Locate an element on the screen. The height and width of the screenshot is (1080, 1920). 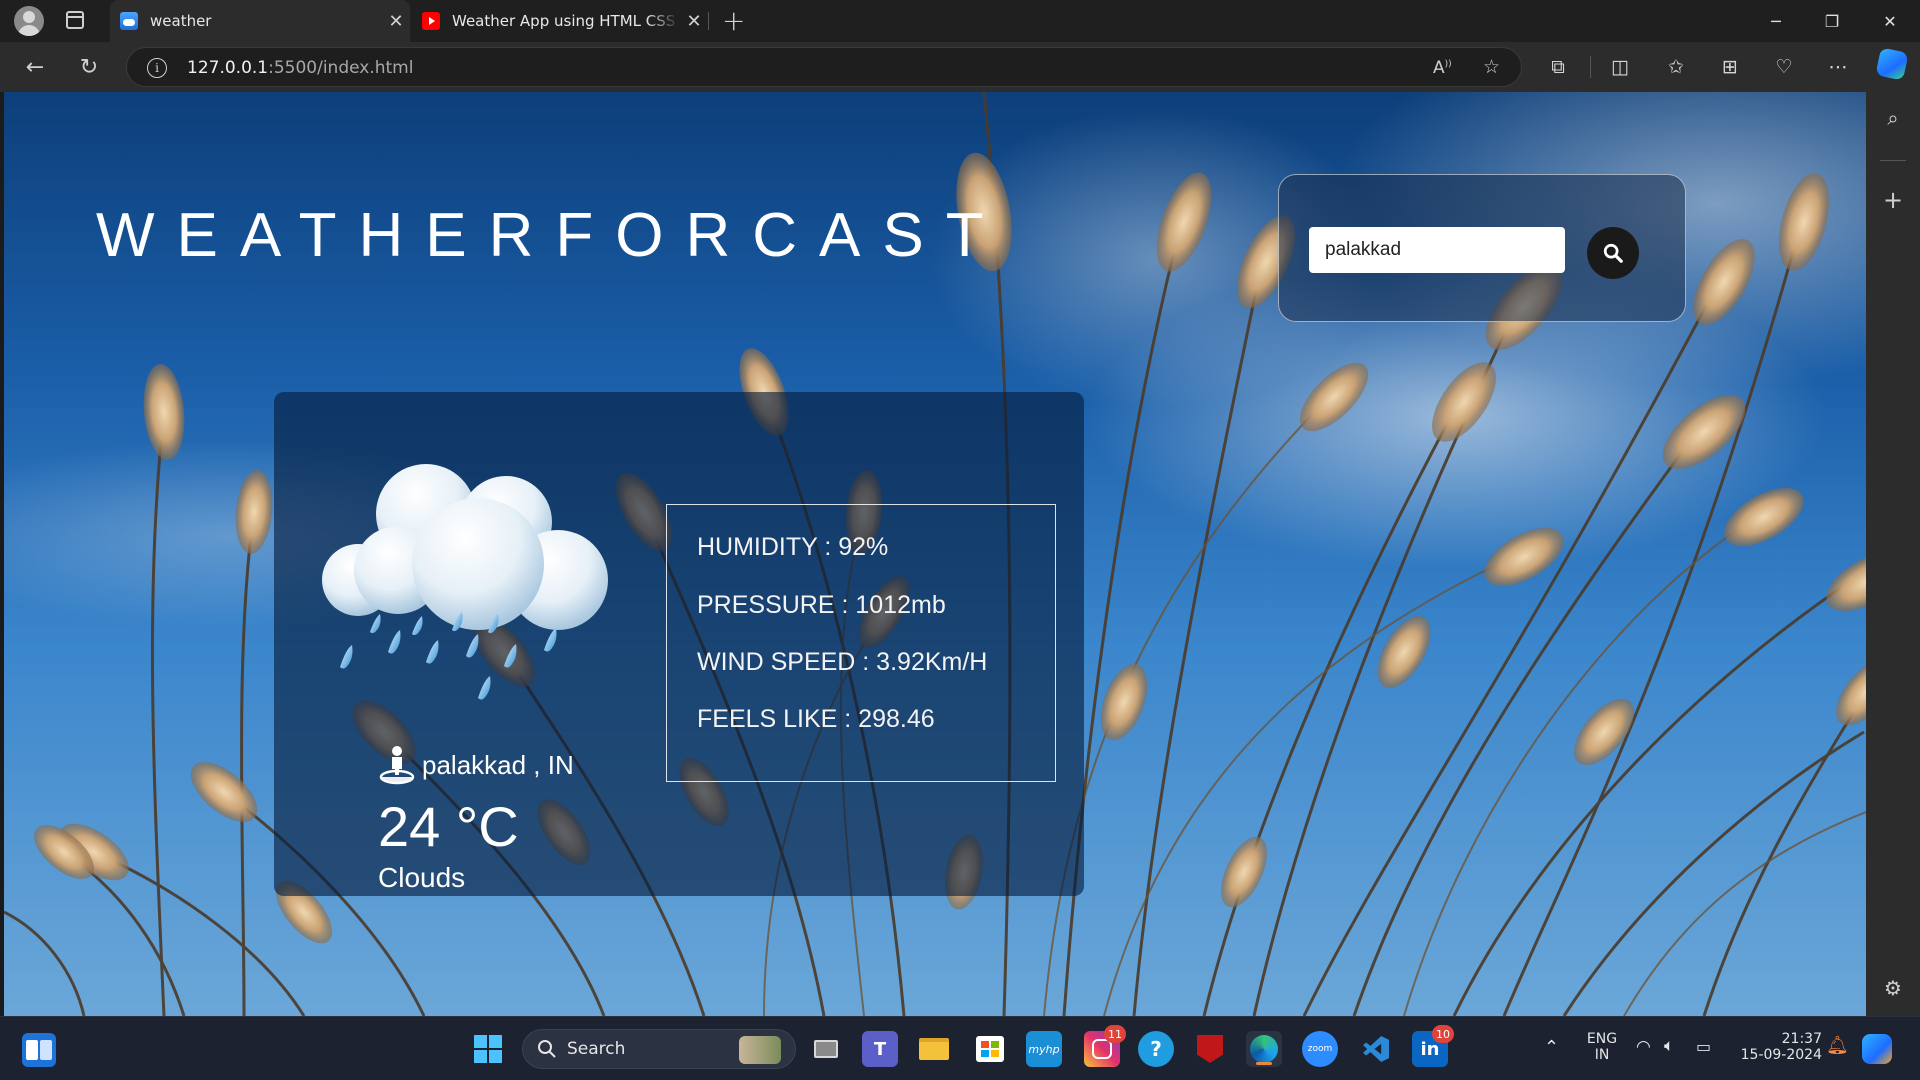
browser-essentials-icon: ♡ is located at coordinates (1784, 67).